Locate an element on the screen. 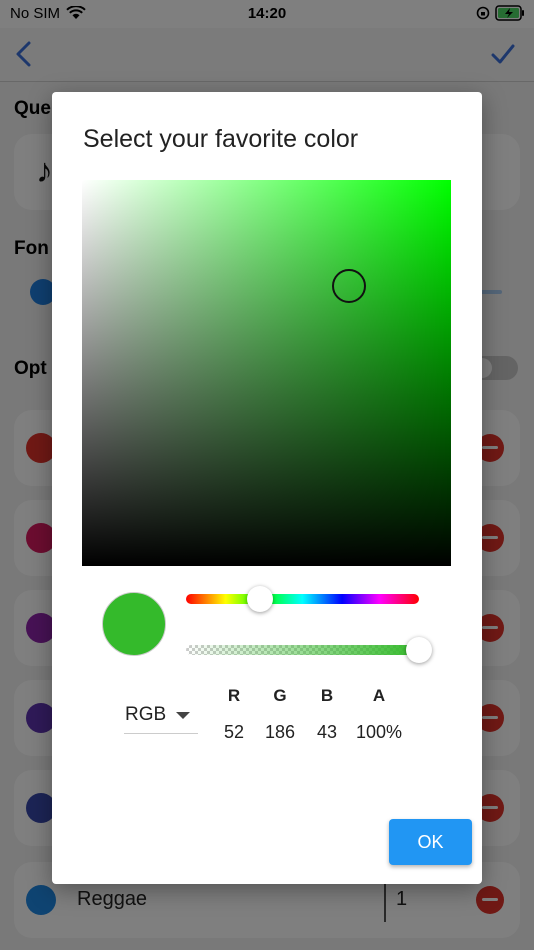  alpha-slider is located at coordinates (302, 650).